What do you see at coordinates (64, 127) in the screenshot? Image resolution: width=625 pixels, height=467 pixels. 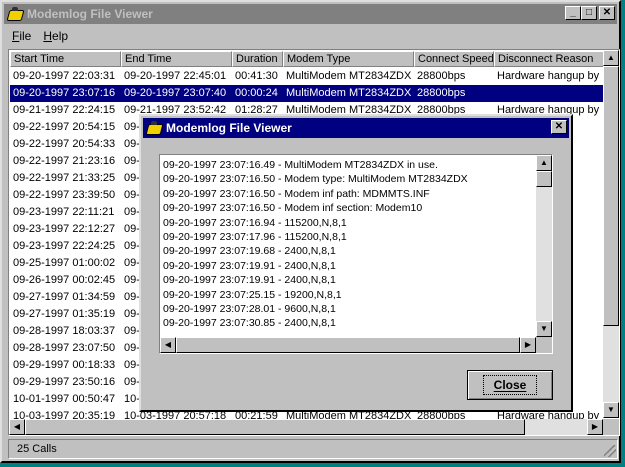 I see `table-cell: 09-22-1997 20:54:15` at bounding box center [64, 127].